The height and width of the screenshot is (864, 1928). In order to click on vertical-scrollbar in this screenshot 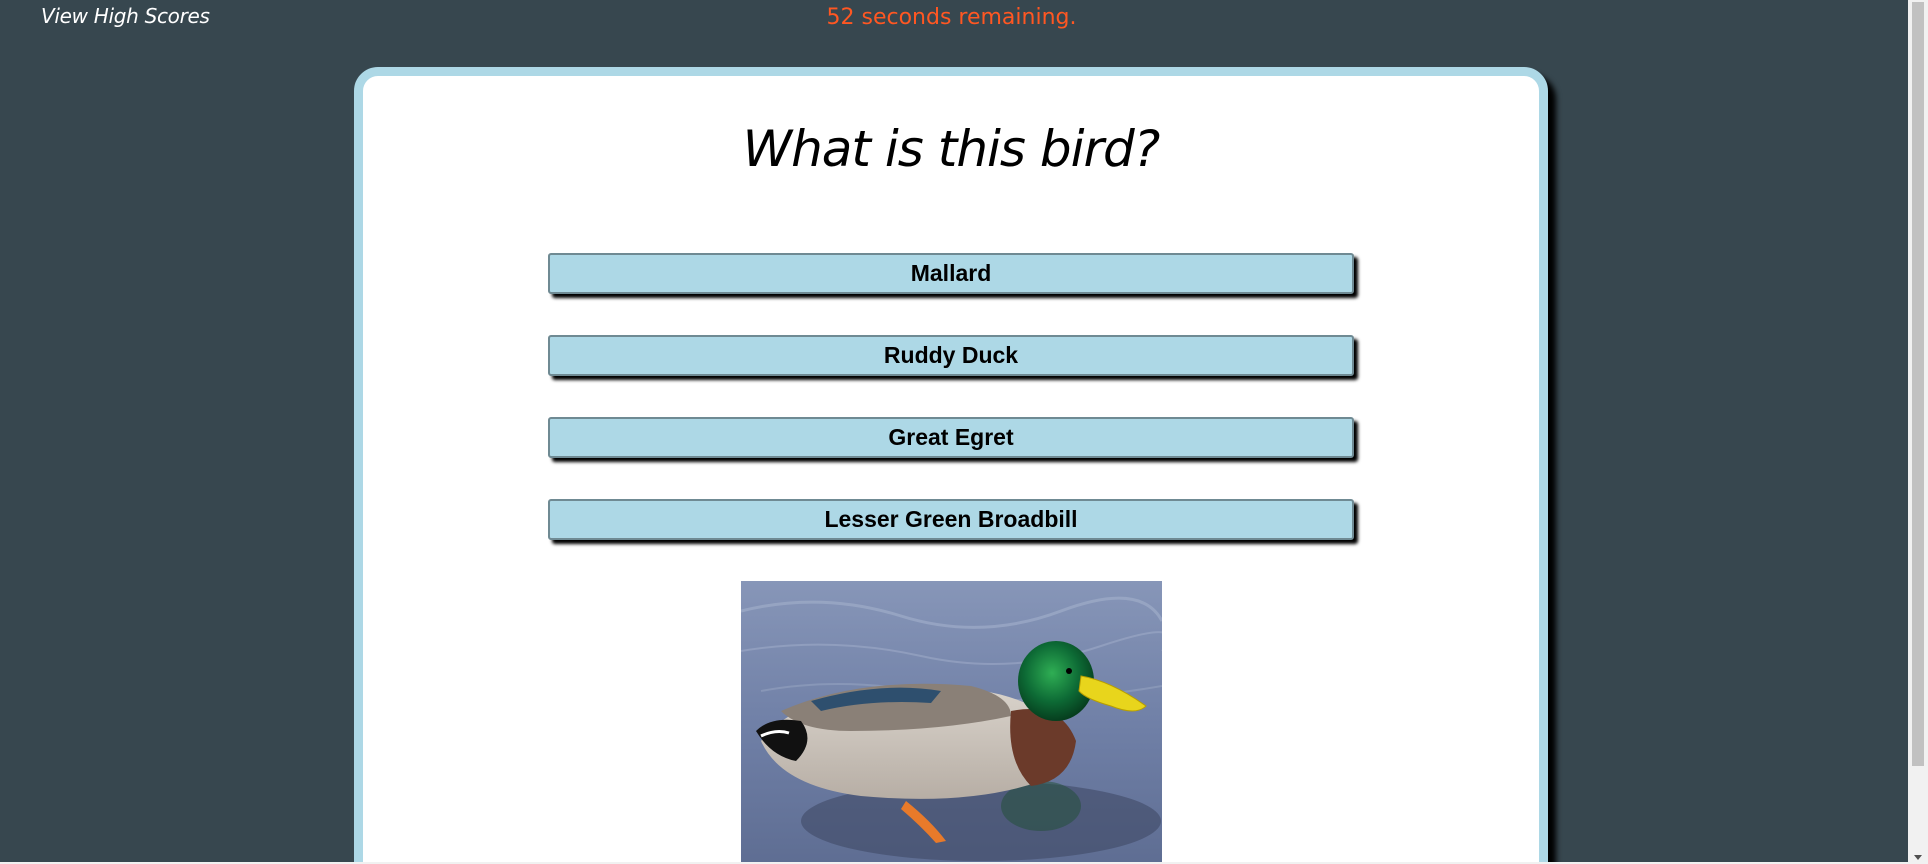, I will do `click(1918, 432)`.